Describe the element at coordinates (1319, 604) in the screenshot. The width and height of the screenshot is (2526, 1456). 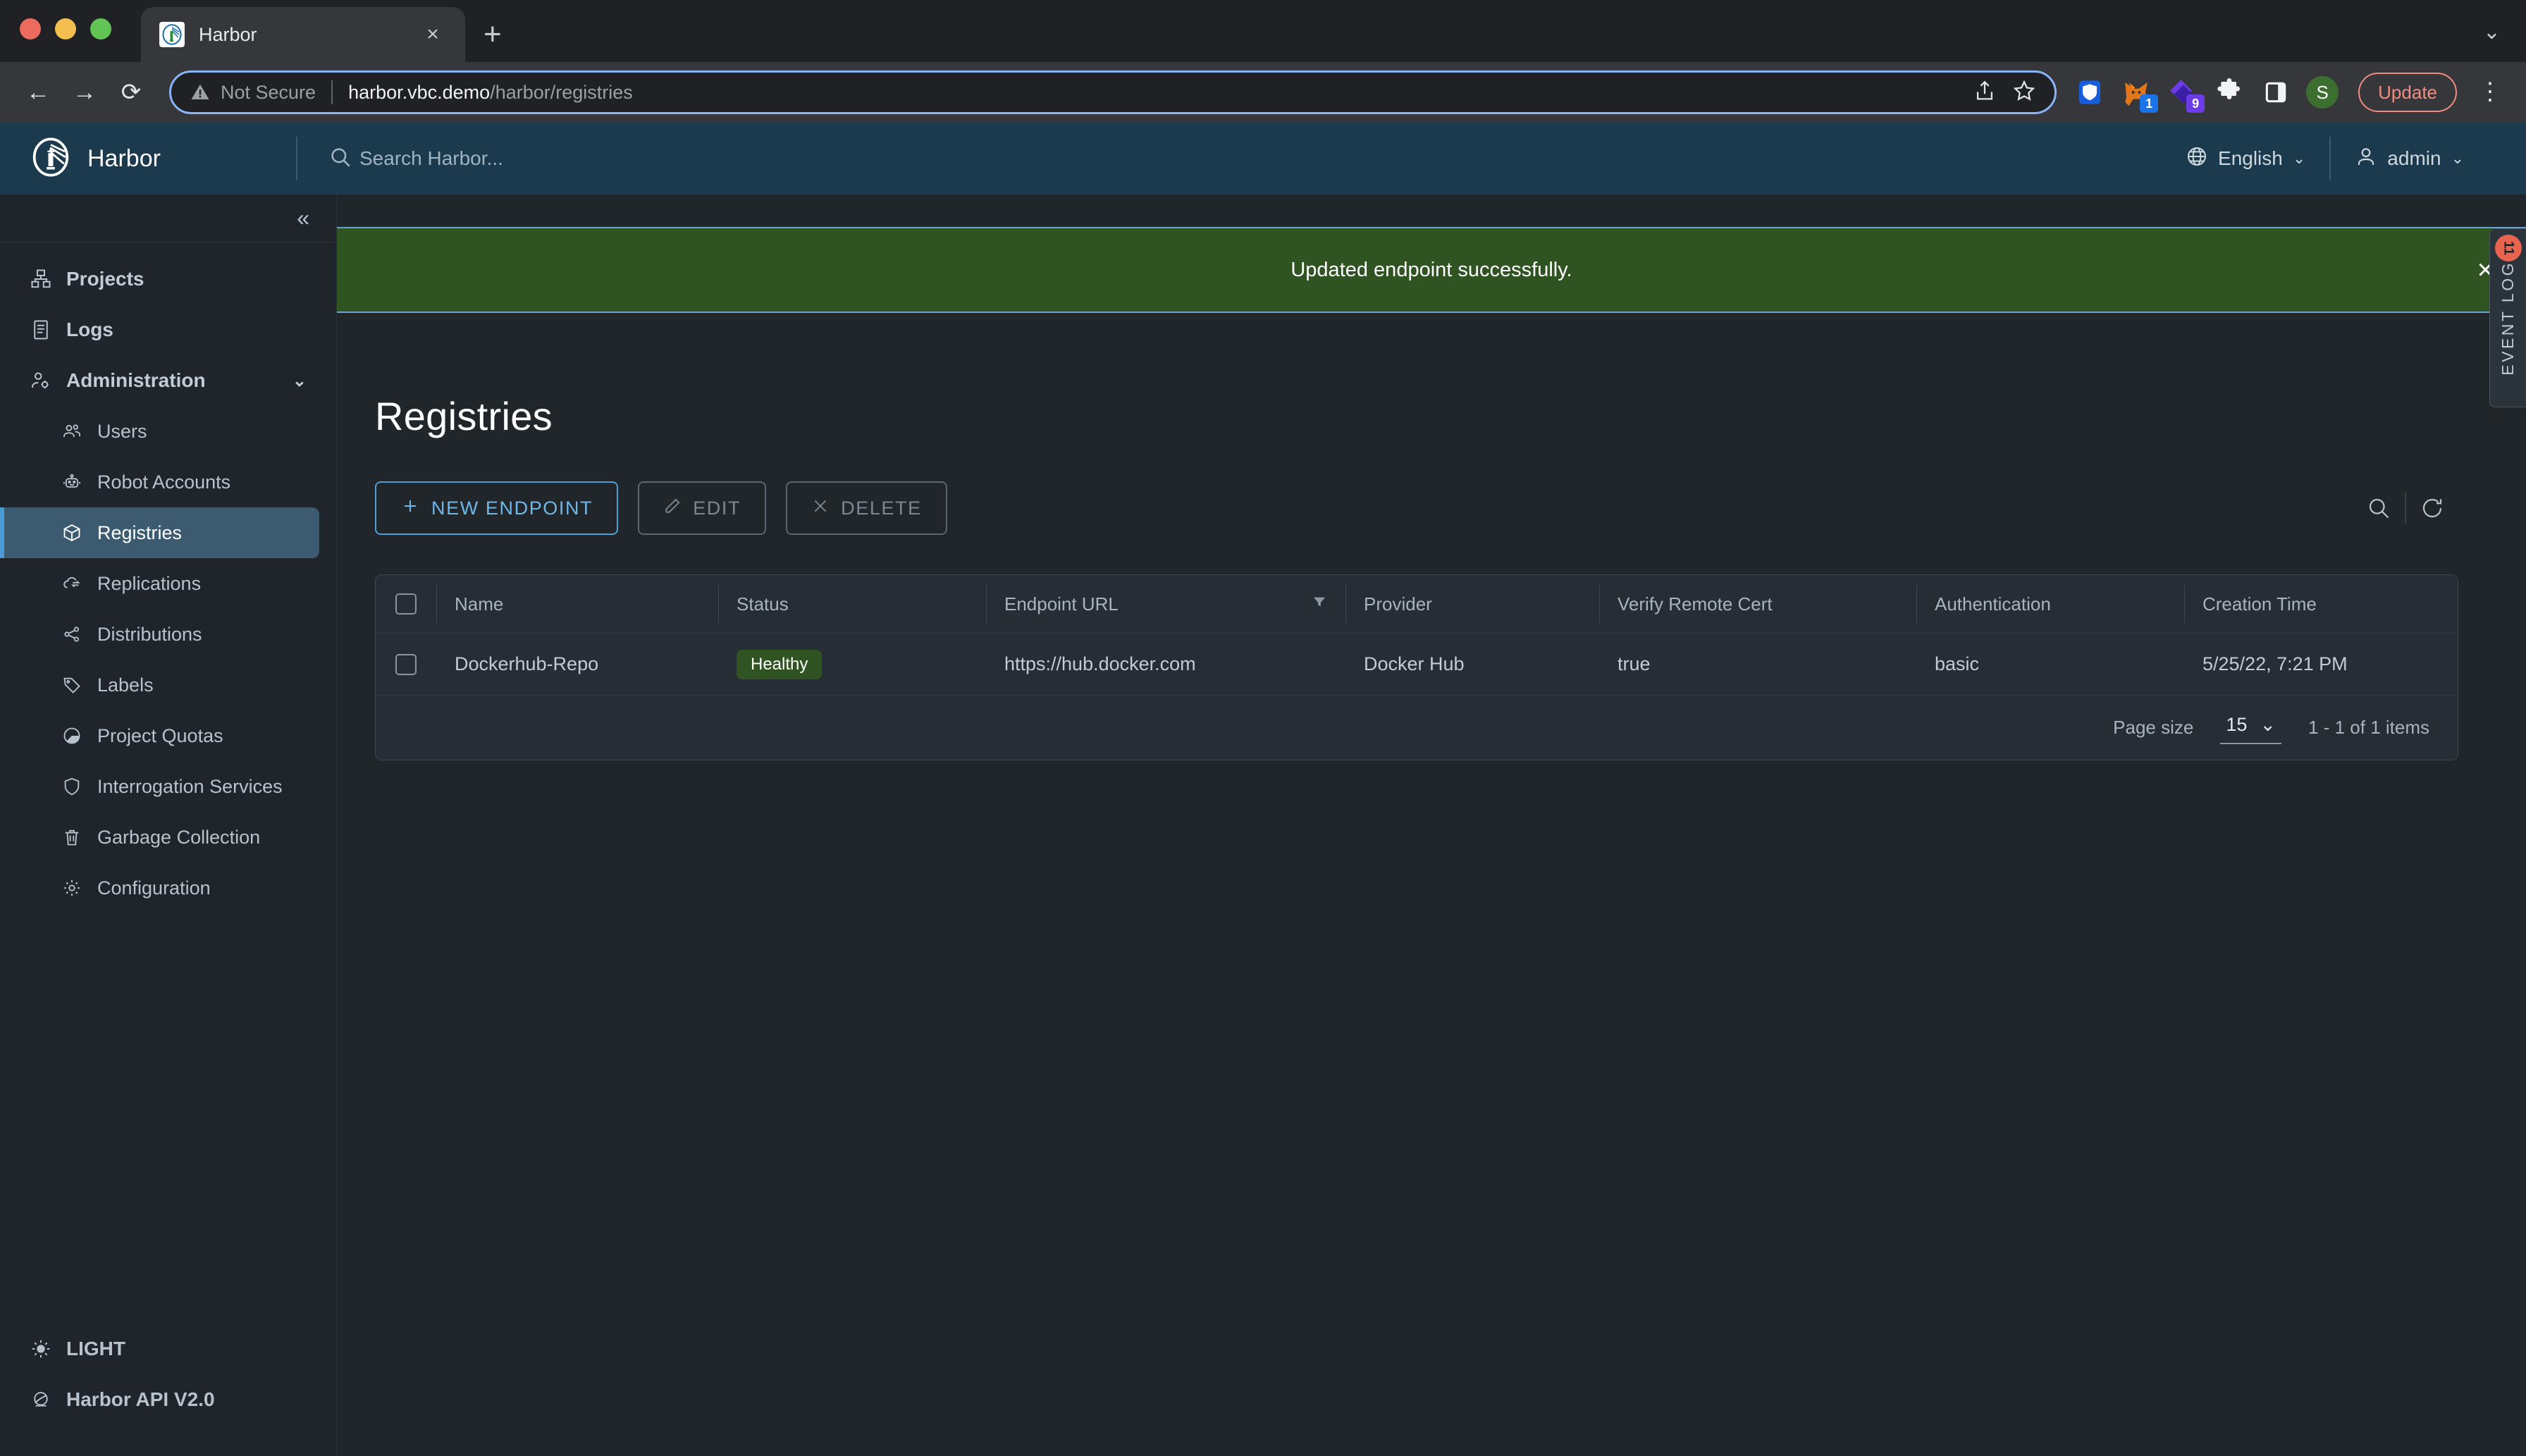
I see `filter-icon` at that location.